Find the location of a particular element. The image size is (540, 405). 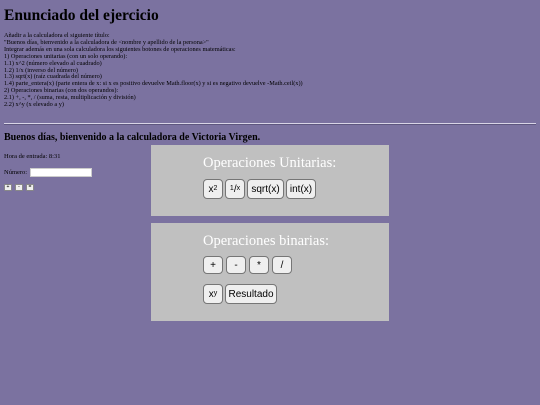

entry-time: Hora de entrada: 8:31 is located at coordinates (32, 156).